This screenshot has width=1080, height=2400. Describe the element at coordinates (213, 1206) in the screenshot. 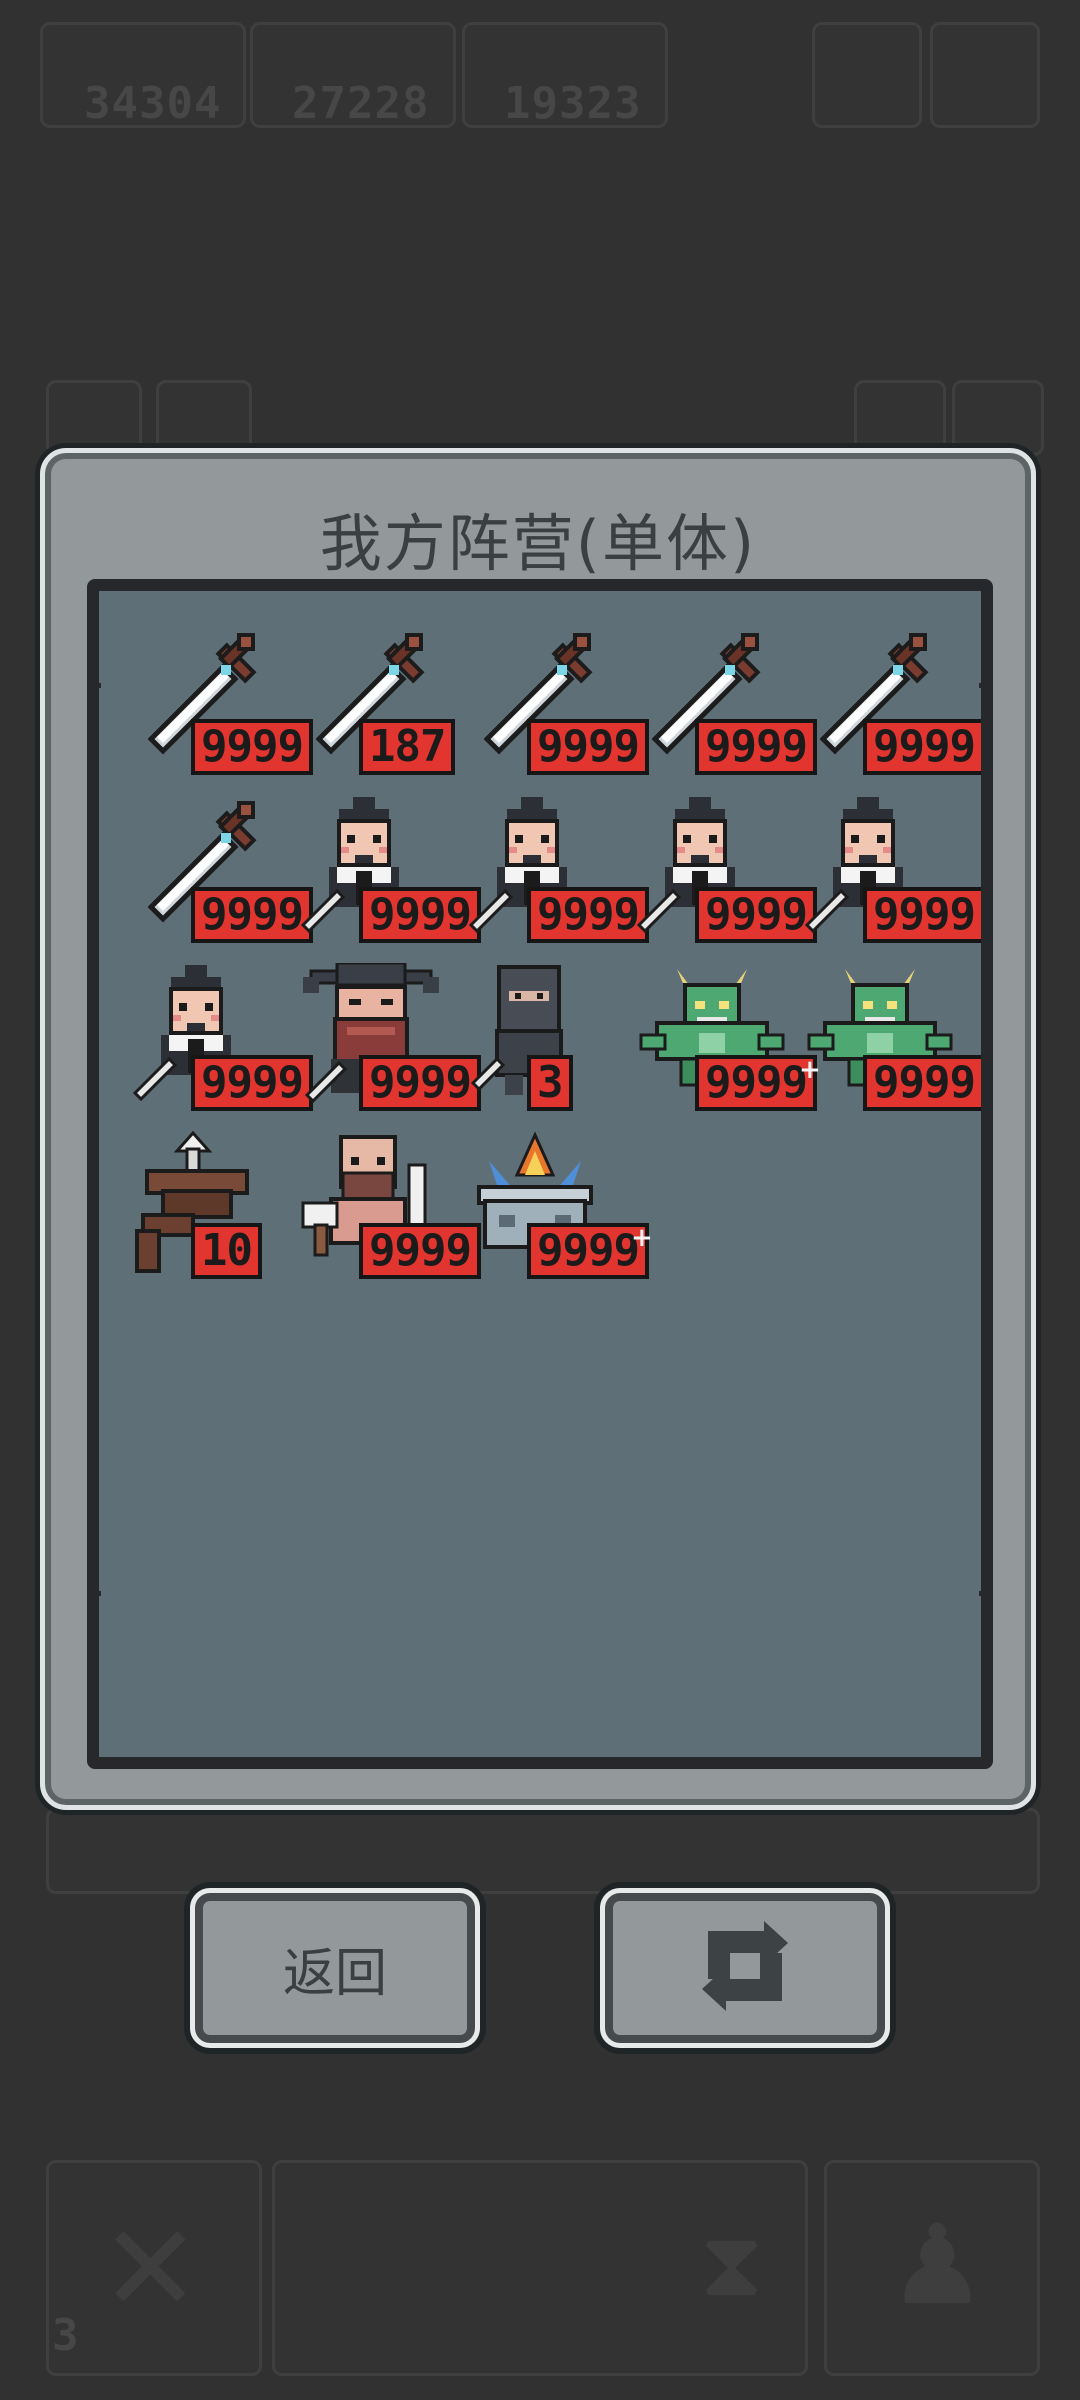

I see `unit-slot-ballista: 10` at that location.